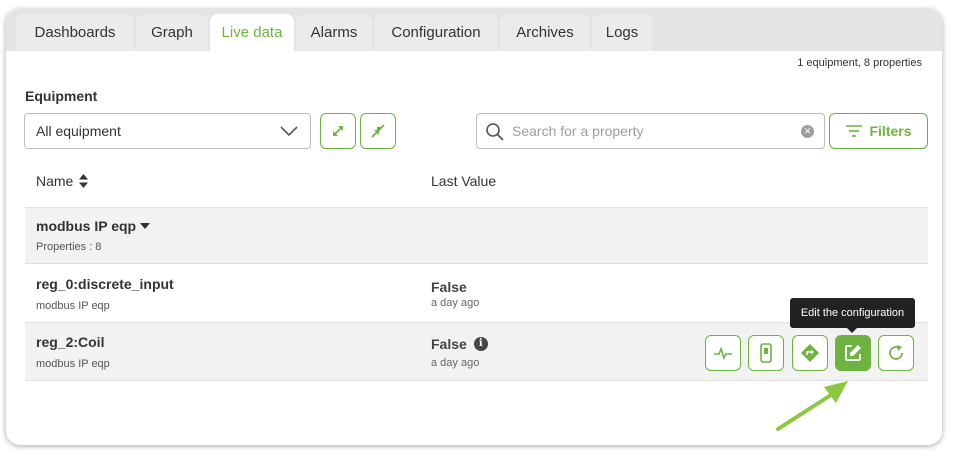 This screenshot has width=956, height=459. Describe the element at coordinates (86, 226) in the screenshot. I see `group-name: modbus IP eqp` at that location.